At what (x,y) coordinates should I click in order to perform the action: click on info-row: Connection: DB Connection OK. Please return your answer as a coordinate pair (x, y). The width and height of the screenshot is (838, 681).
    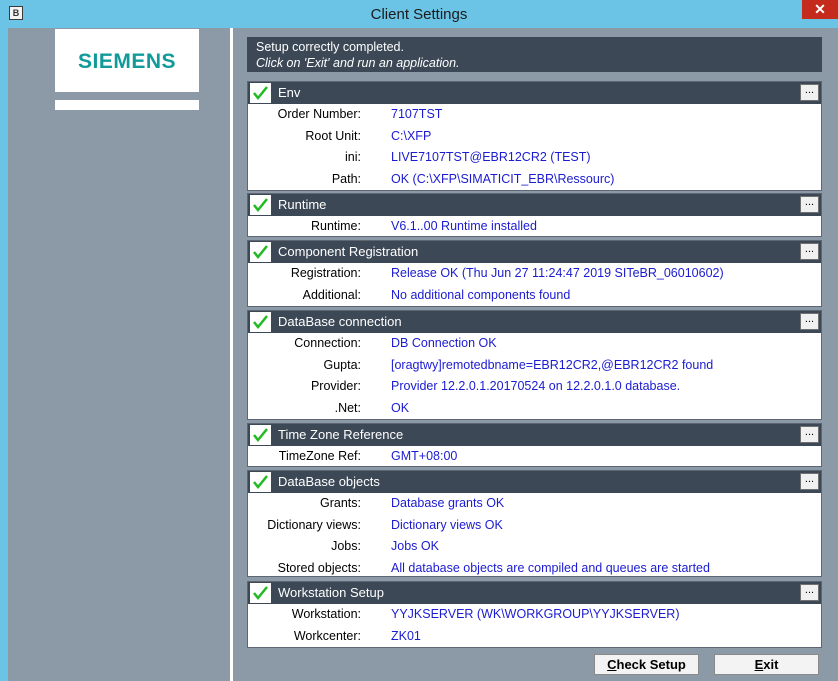
    Looking at the image, I should click on (534, 344).